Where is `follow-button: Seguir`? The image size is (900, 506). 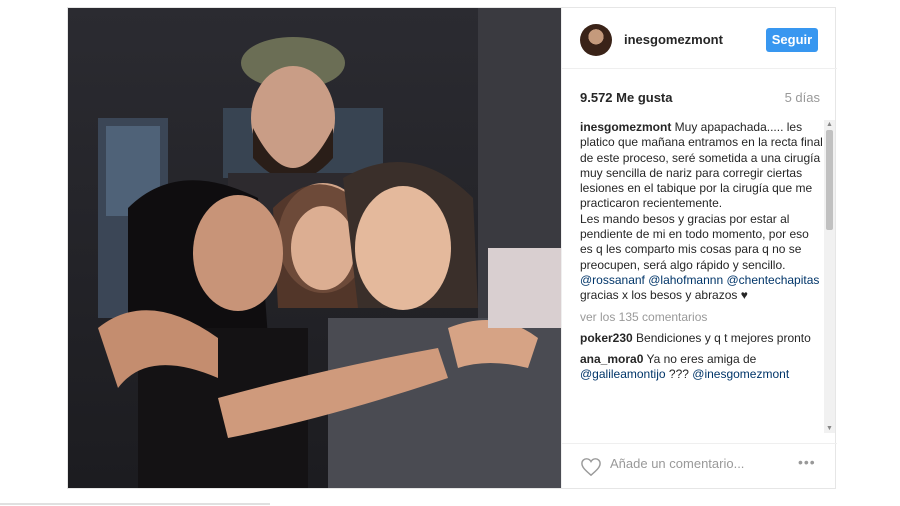 follow-button: Seguir is located at coordinates (792, 40).